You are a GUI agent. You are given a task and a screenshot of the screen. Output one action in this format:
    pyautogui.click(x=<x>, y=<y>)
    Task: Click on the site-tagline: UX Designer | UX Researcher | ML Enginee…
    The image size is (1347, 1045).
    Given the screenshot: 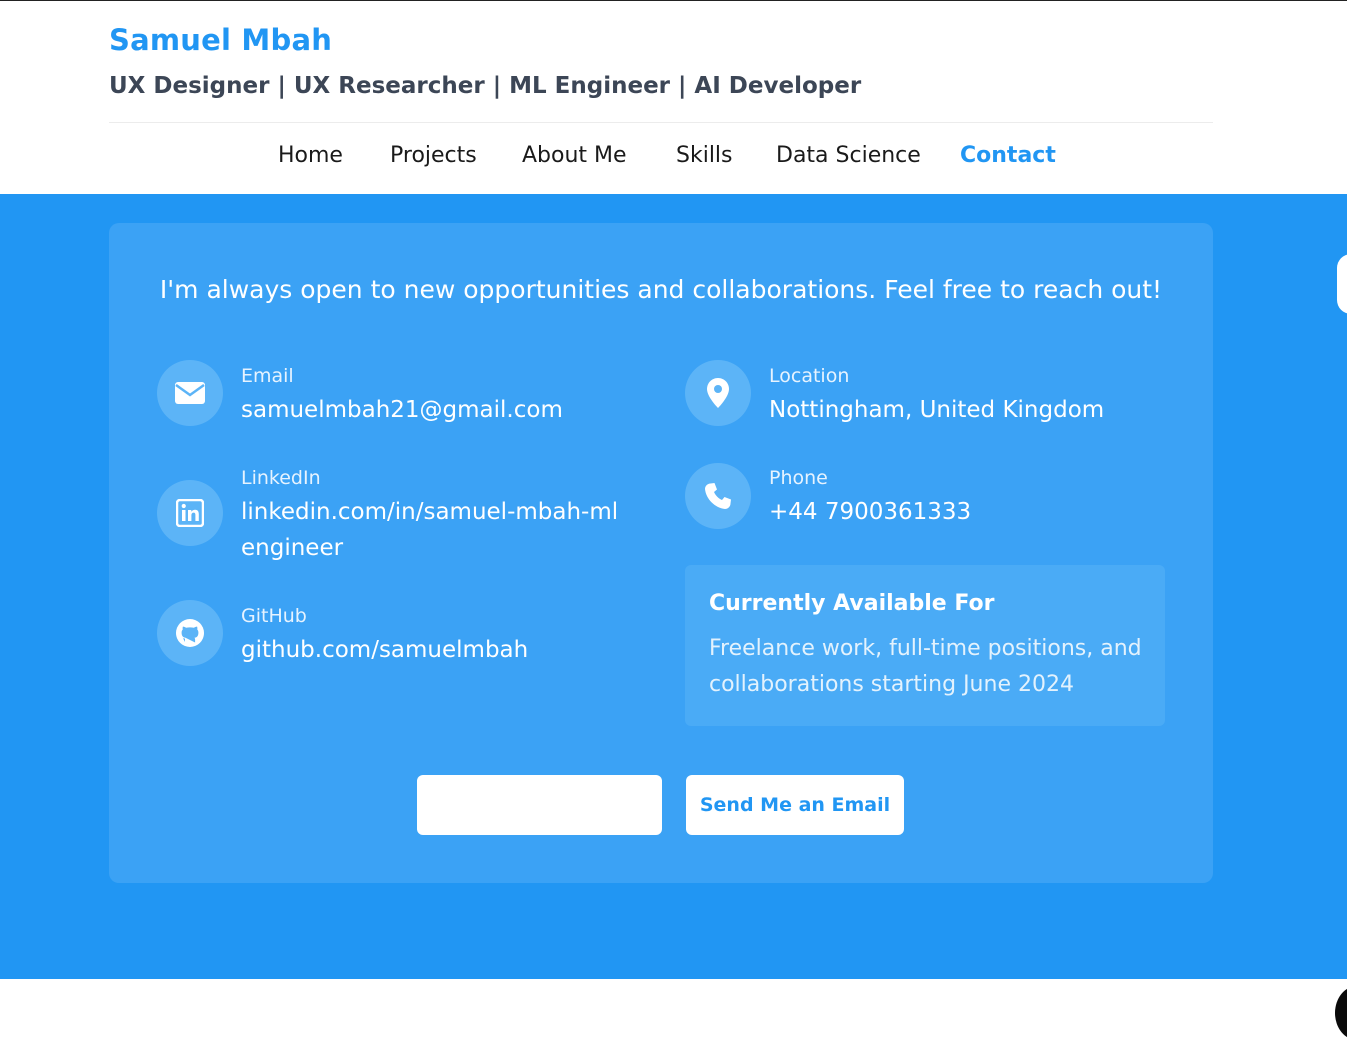 What is the action you would take?
    pyautogui.click(x=485, y=86)
    